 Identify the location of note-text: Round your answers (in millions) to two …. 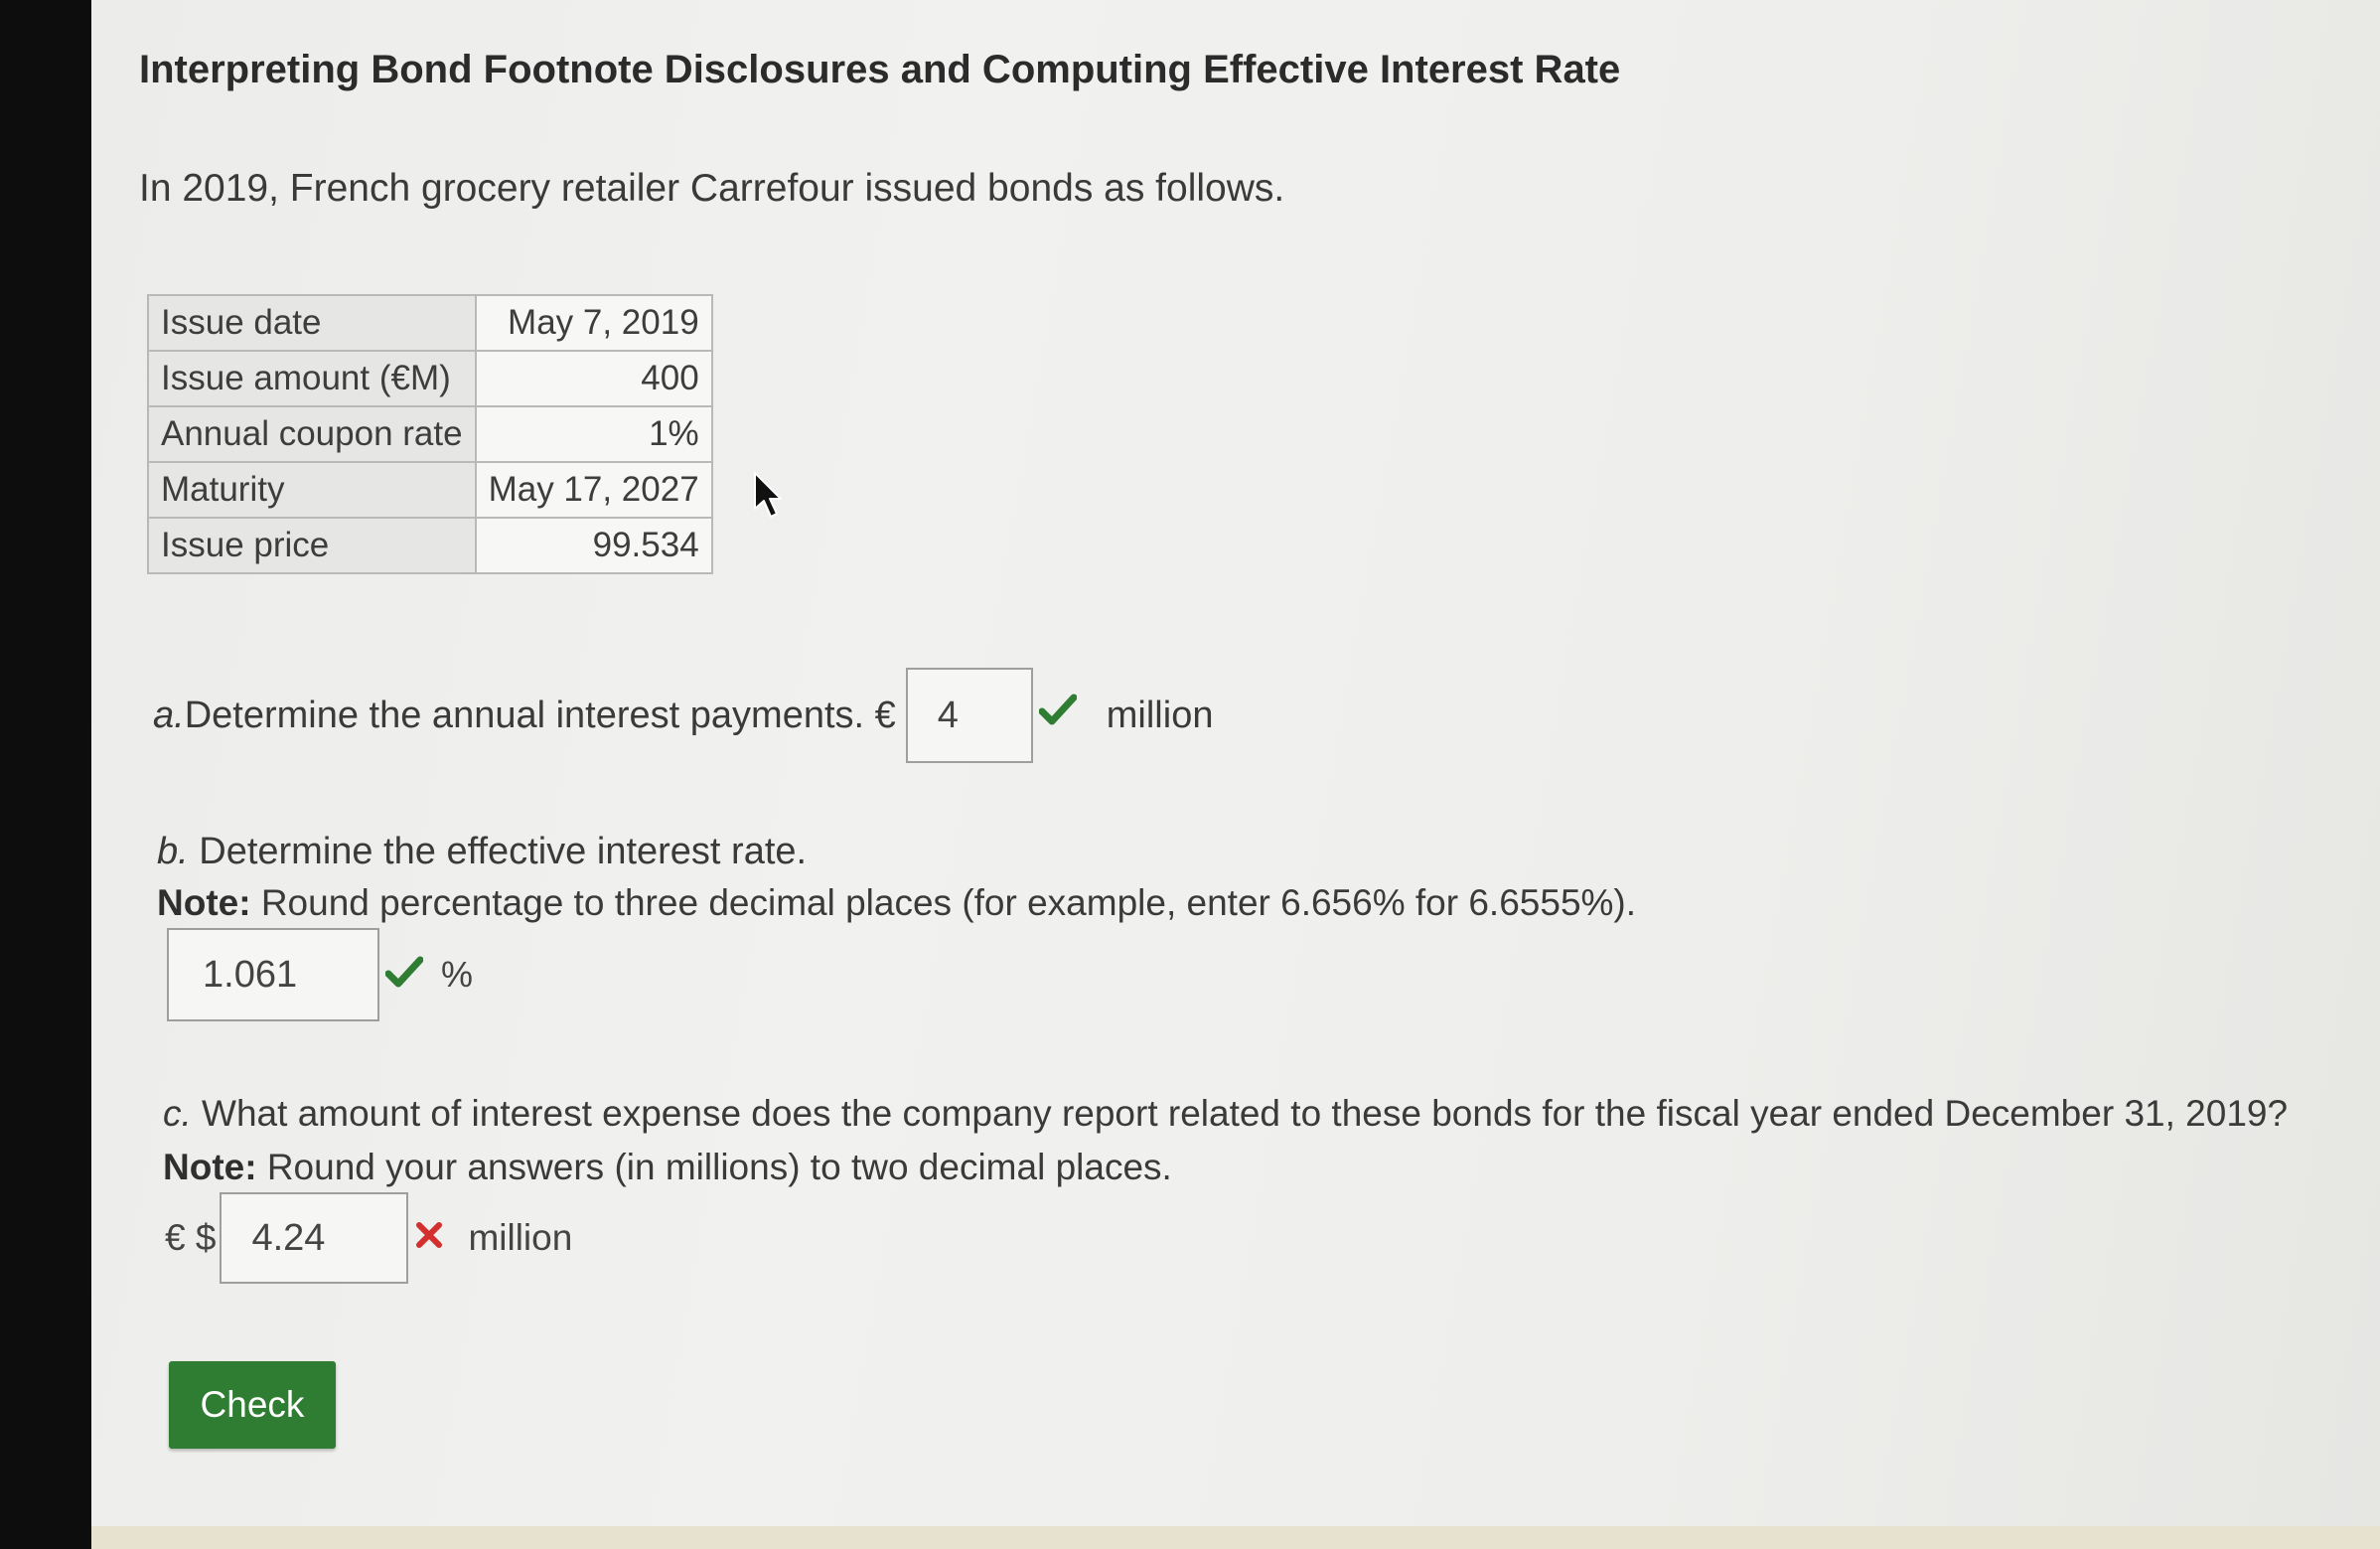
(714, 1167).